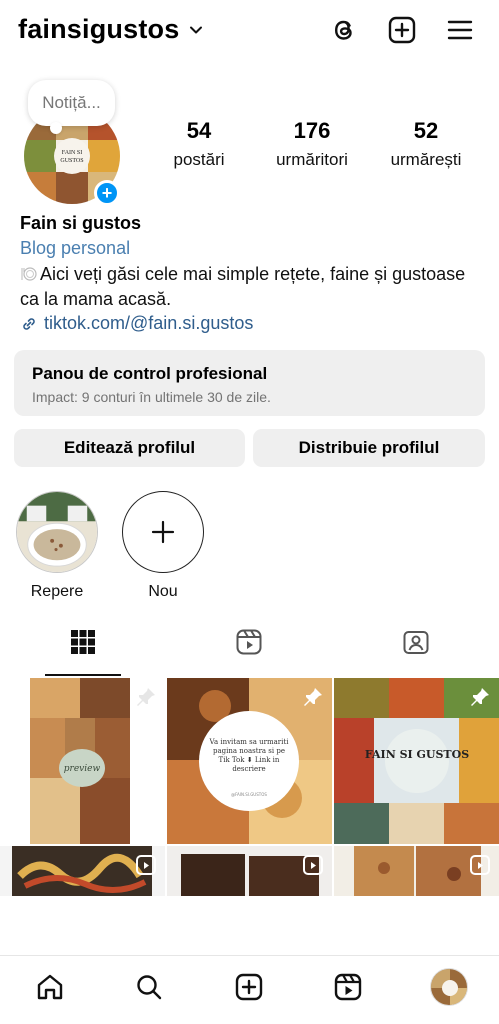  Describe the element at coordinates (344, 30) in the screenshot. I see `threads-icon` at that location.